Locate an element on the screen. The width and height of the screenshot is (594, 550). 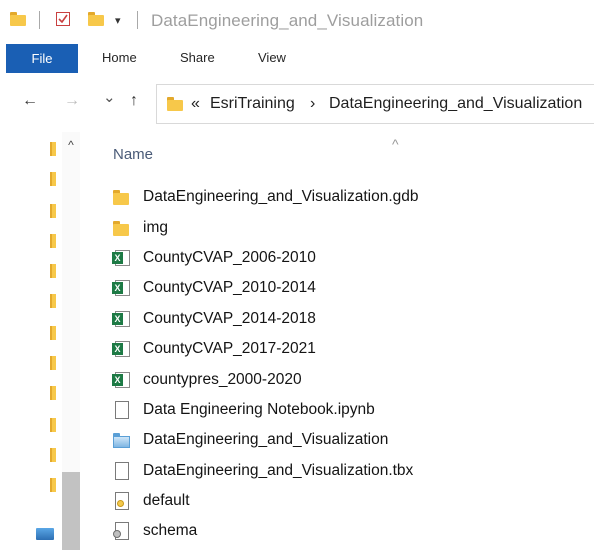
breadcrumb-esritraining: EsriTraining is located at coordinates (252, 104).